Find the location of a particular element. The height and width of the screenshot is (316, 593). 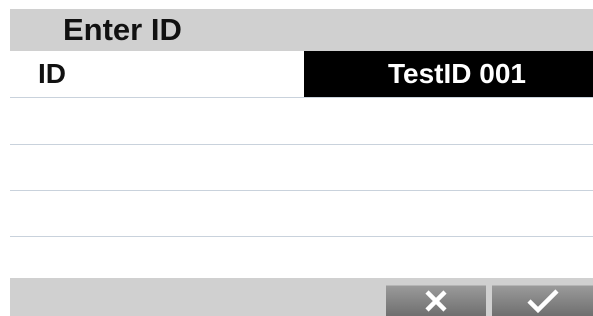

close-icon is located at coordinates (436, 301).